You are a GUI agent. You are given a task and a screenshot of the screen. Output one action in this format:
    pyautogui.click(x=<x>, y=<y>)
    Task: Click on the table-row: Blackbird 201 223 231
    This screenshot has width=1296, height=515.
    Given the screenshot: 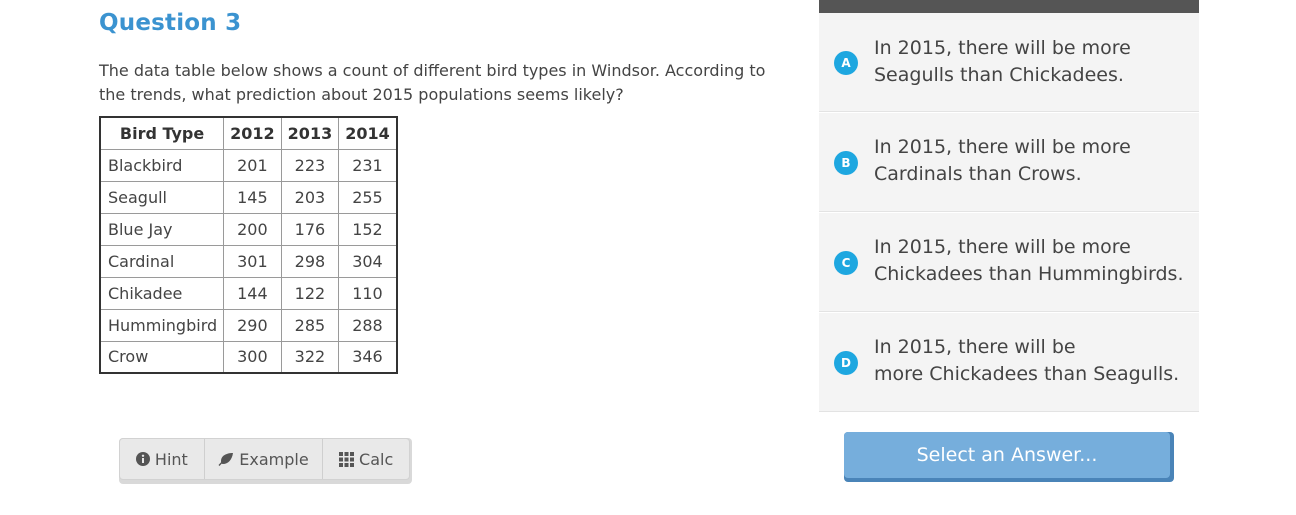 What is the action you would take?
    pyautogui.click(x=248, y=165)
    